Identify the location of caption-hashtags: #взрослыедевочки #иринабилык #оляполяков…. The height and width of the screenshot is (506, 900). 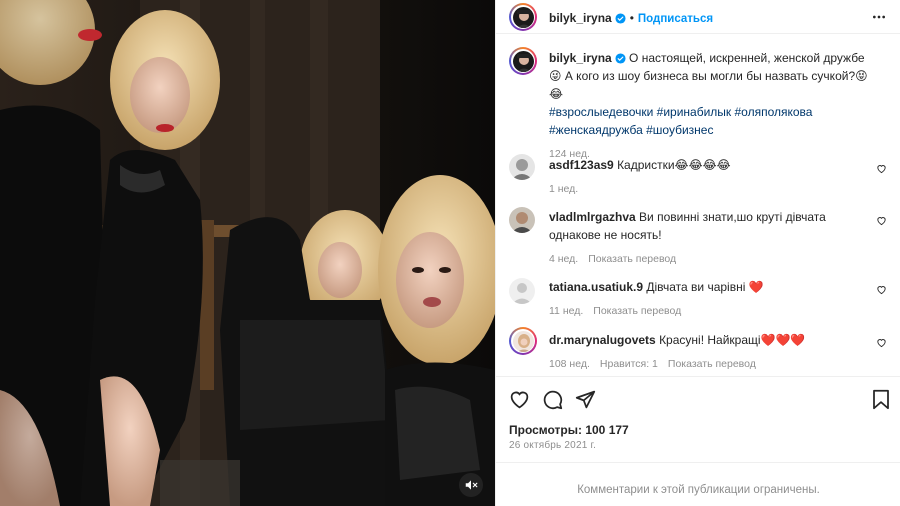
(680, 121).